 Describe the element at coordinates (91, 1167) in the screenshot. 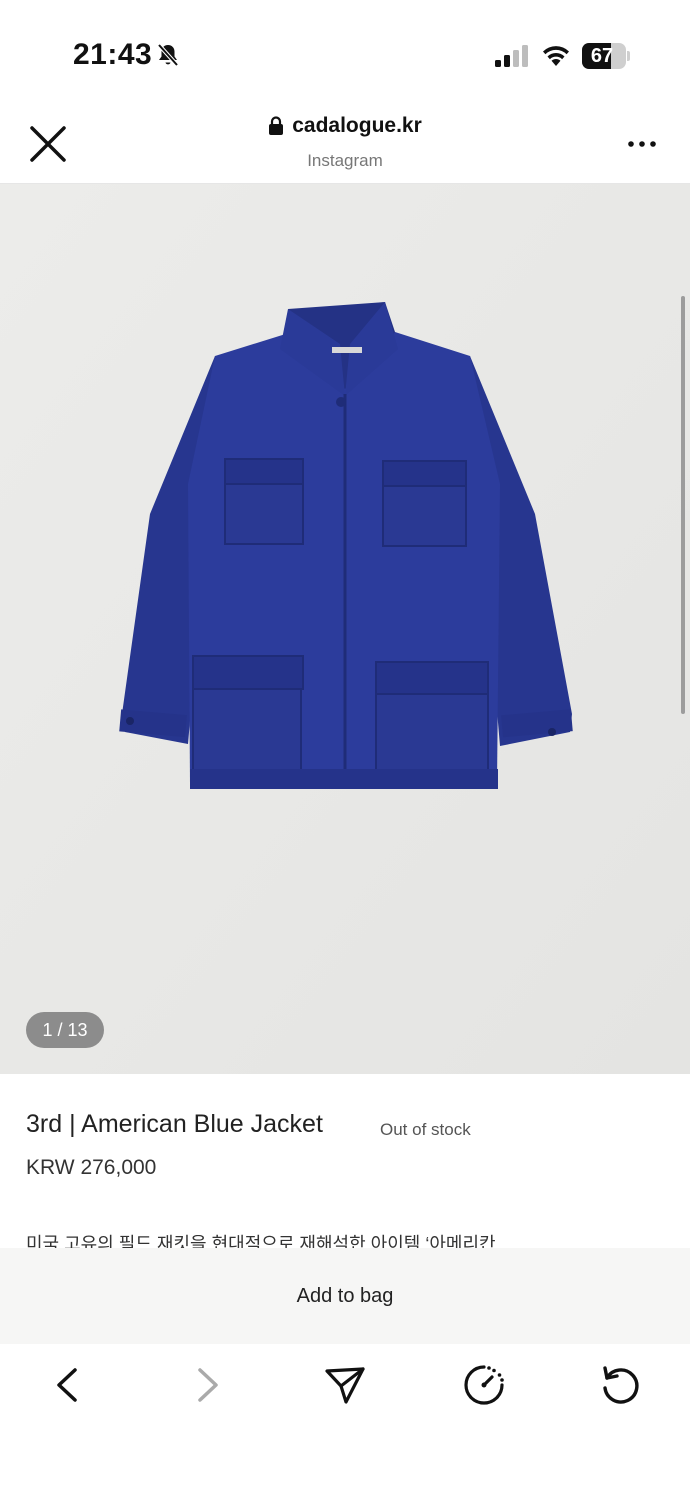

I see `product-price: KRW 276,000` at that location.